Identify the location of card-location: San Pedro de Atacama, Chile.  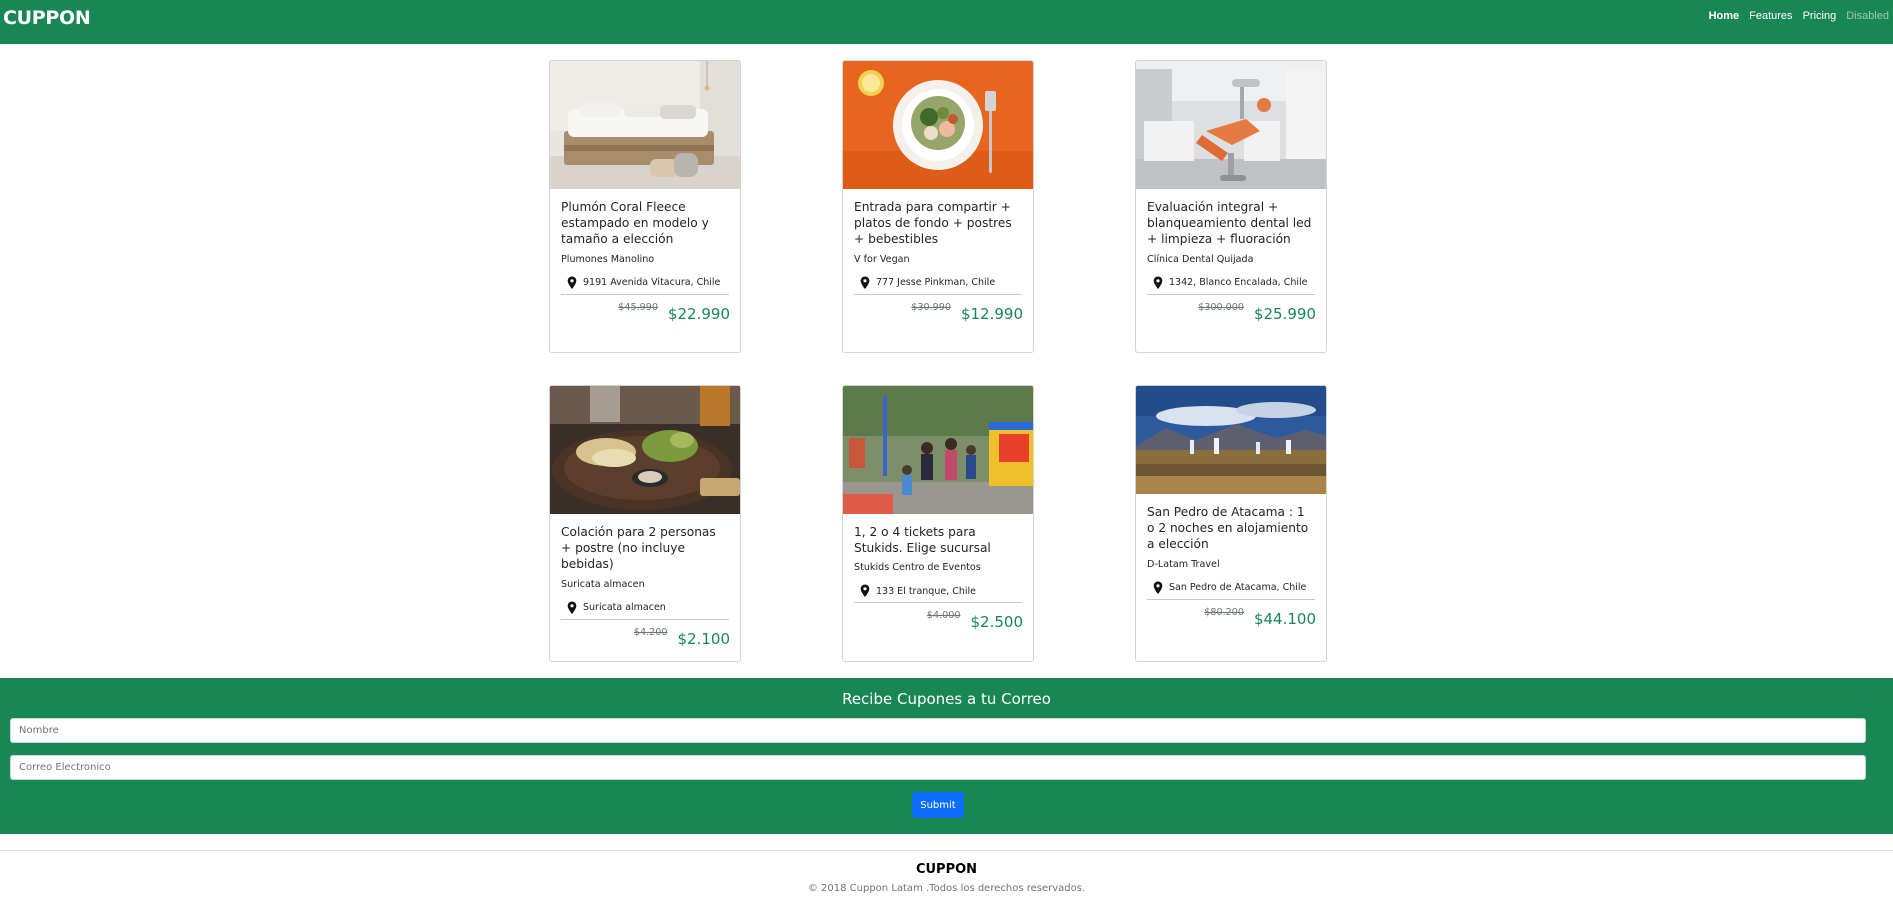
(1231, 588).